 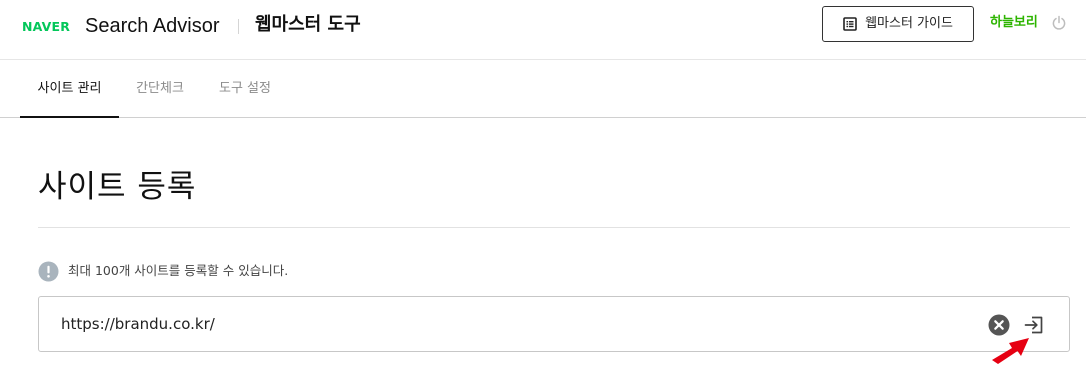 What do you see at coordinates (178, 270) in the screenshot?
I see `notice-text: 최대 100개 사이트를 등록할 수 있습니다.` at bounding box center [178, 270].